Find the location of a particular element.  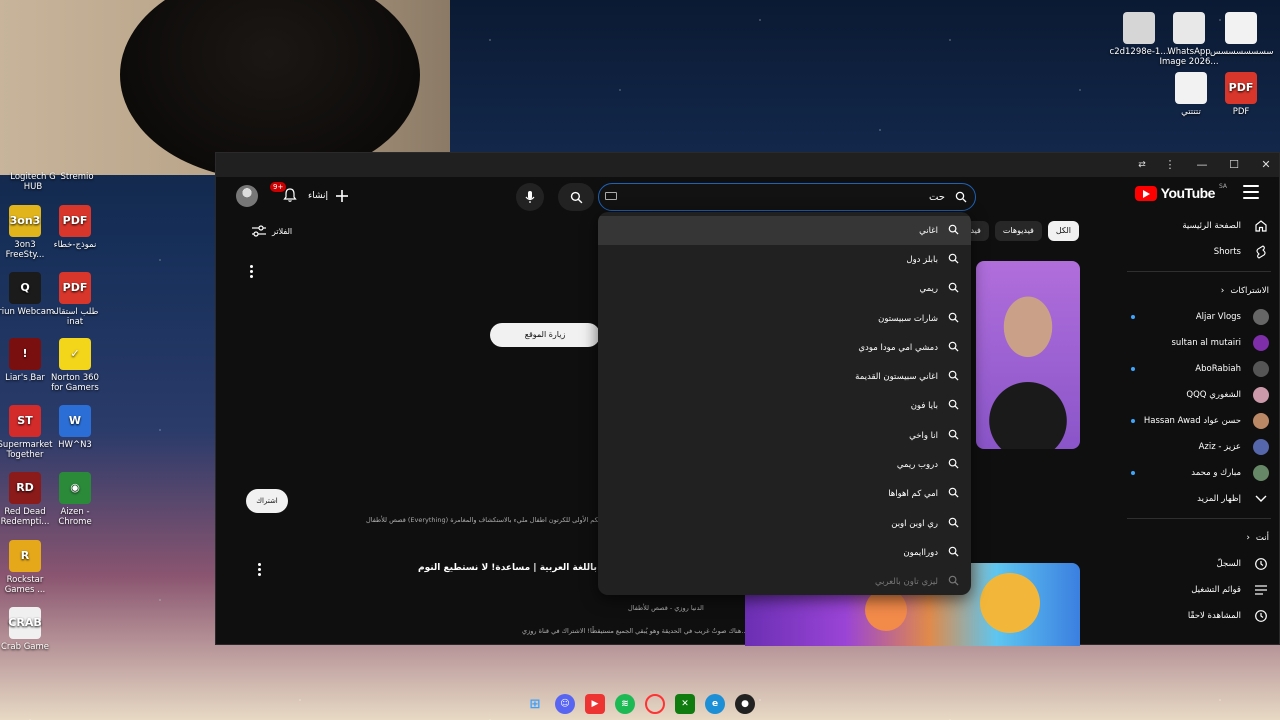

sidebar-item: Shorts is located at coordinates (1199, 252).